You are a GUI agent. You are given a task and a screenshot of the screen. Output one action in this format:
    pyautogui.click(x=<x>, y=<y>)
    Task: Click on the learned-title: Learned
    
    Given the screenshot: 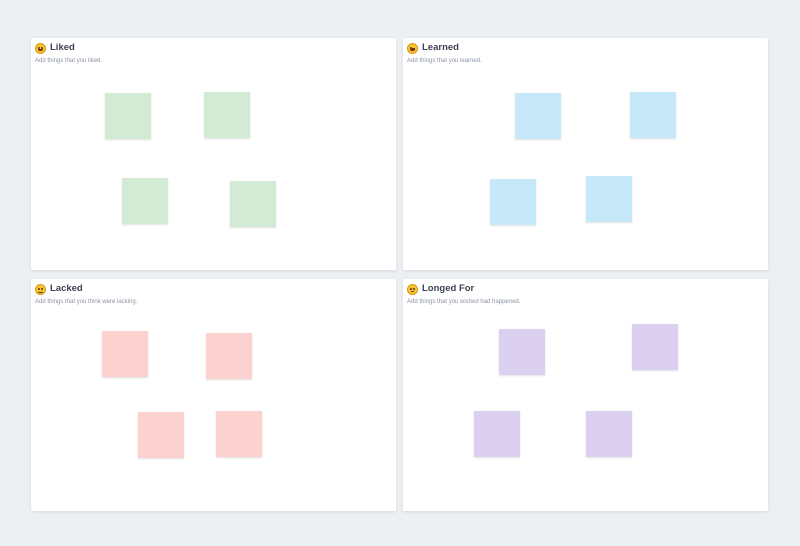 What is the action you would take?
    pyautogui.click(x=440, y=47)
    